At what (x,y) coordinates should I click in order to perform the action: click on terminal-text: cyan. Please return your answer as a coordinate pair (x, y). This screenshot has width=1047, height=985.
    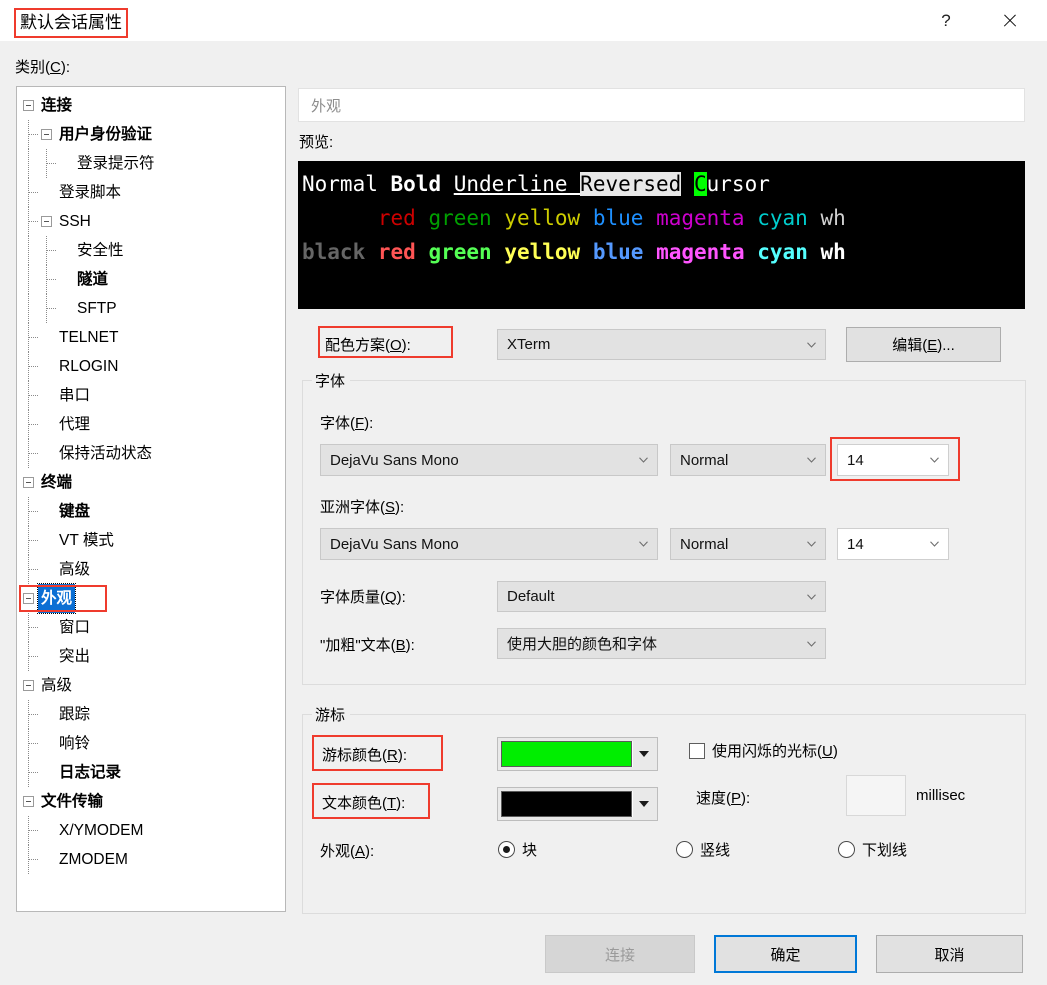
    Looking at the image, I should click on (782, 218).